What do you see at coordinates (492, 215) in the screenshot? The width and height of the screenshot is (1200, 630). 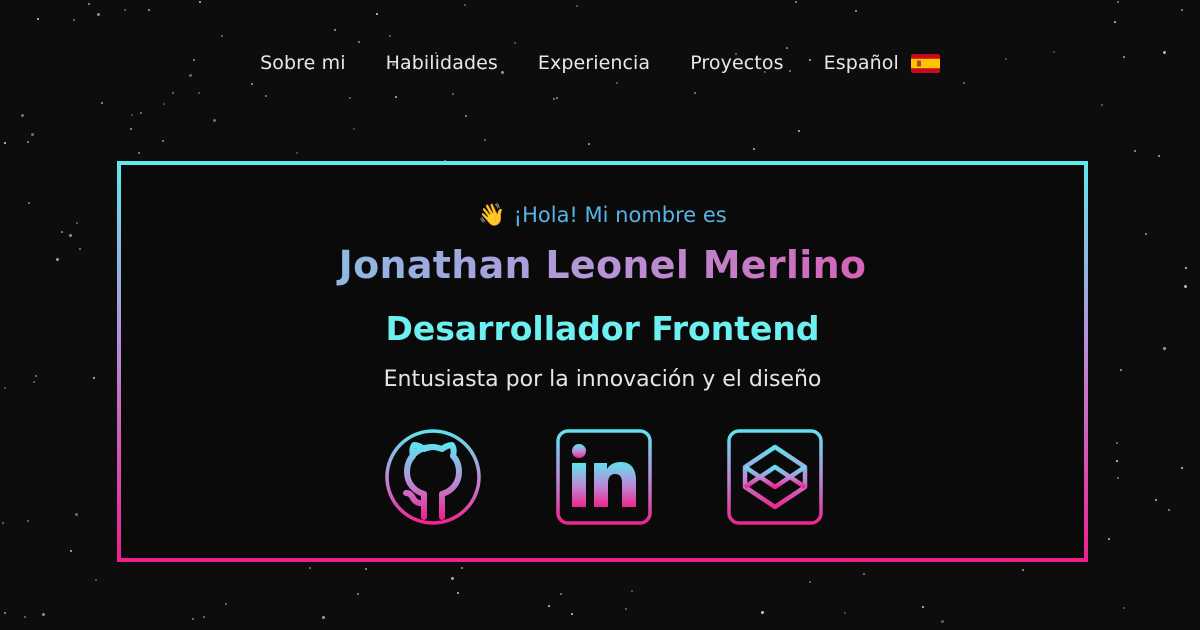 I see `waving-hand-icon: 👋` at bounding box center [492, 215].